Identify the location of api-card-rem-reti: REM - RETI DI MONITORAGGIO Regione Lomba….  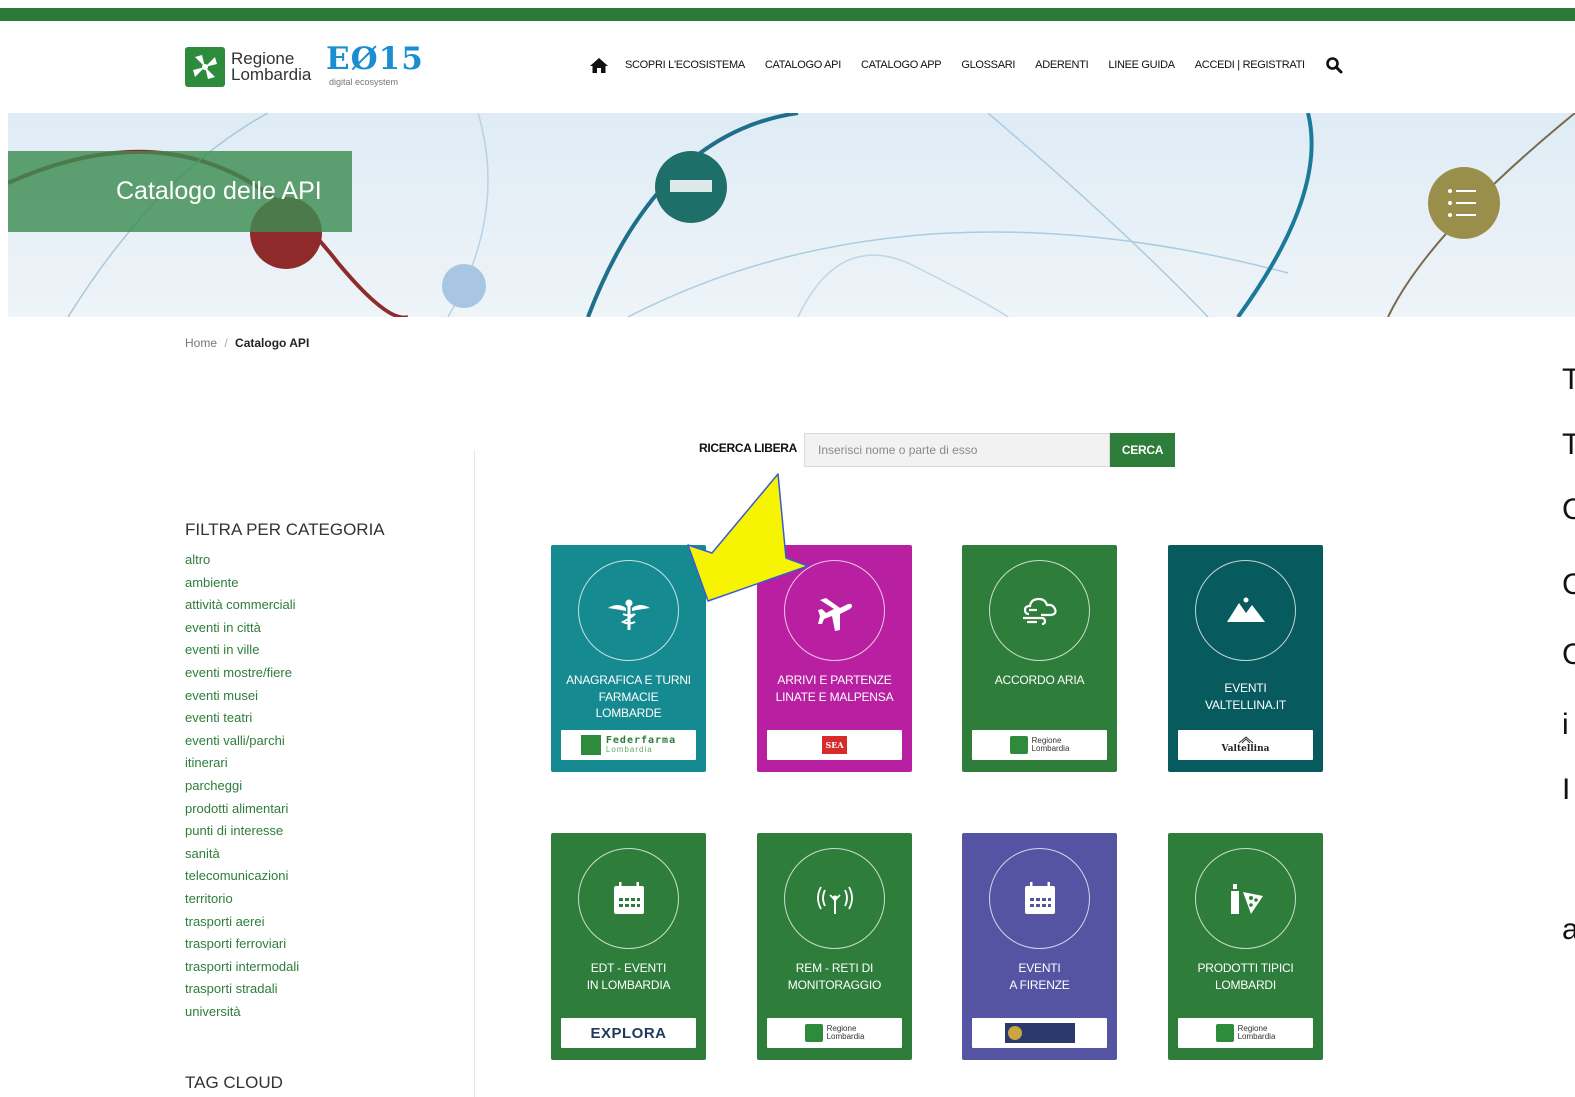
(834, 946).